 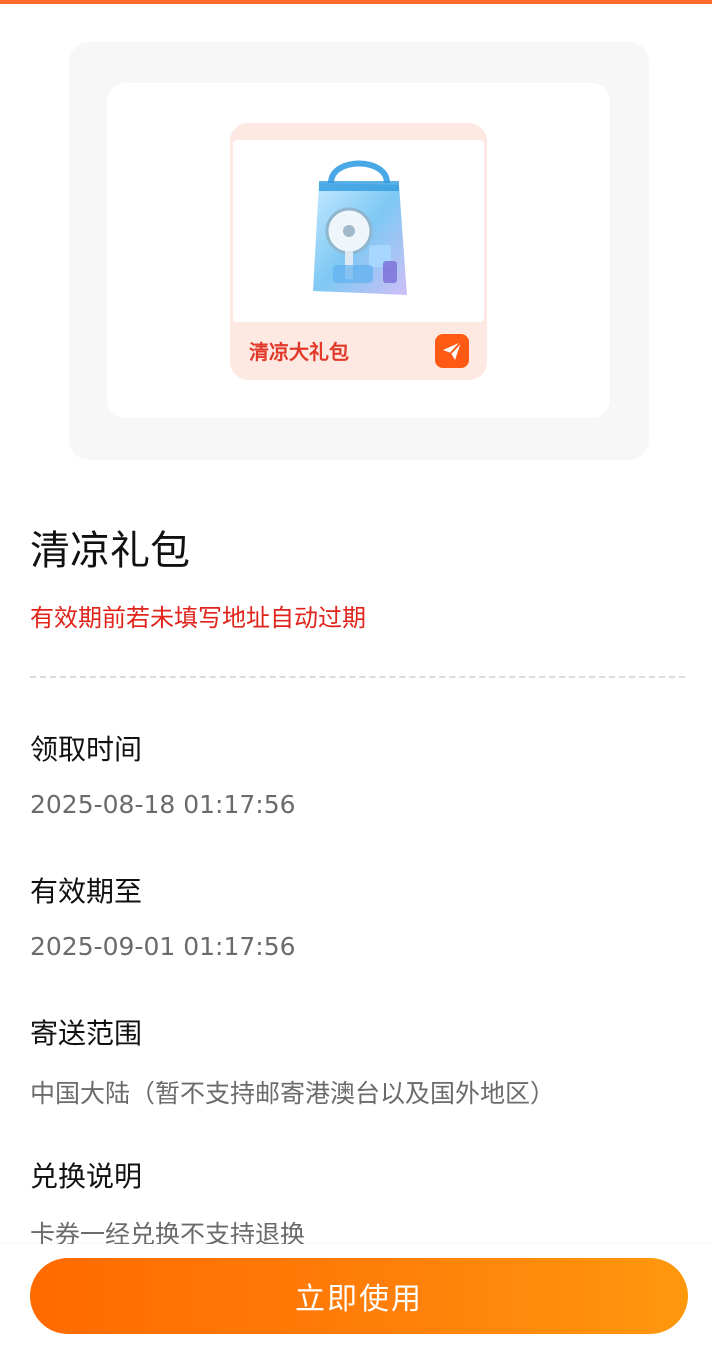 I want to click on valid-until-value: 2025-09-01 01:17:56, so click(x=163, y=946).